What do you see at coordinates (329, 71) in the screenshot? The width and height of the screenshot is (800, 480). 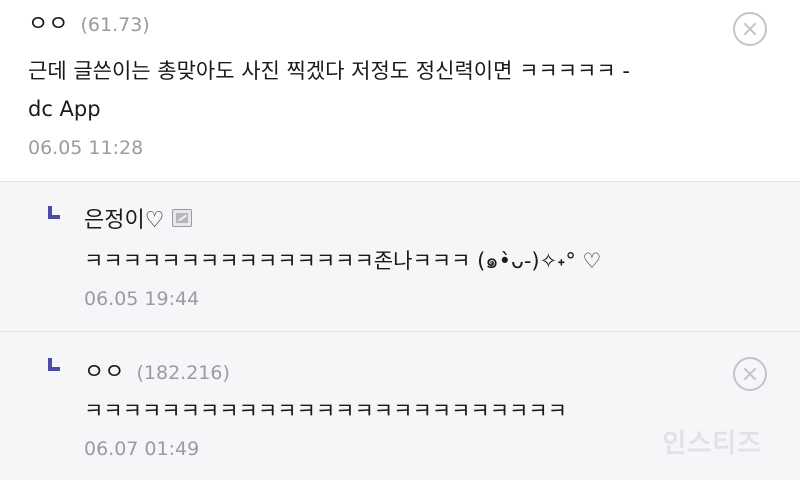 I see `comment-text-line1: 근데 글쓴이는 총맞아도 사진 찍겠다 저정도 정신력이면 ㅋㅋㅋㅋㅋ -` at bounding box center [329, 71].